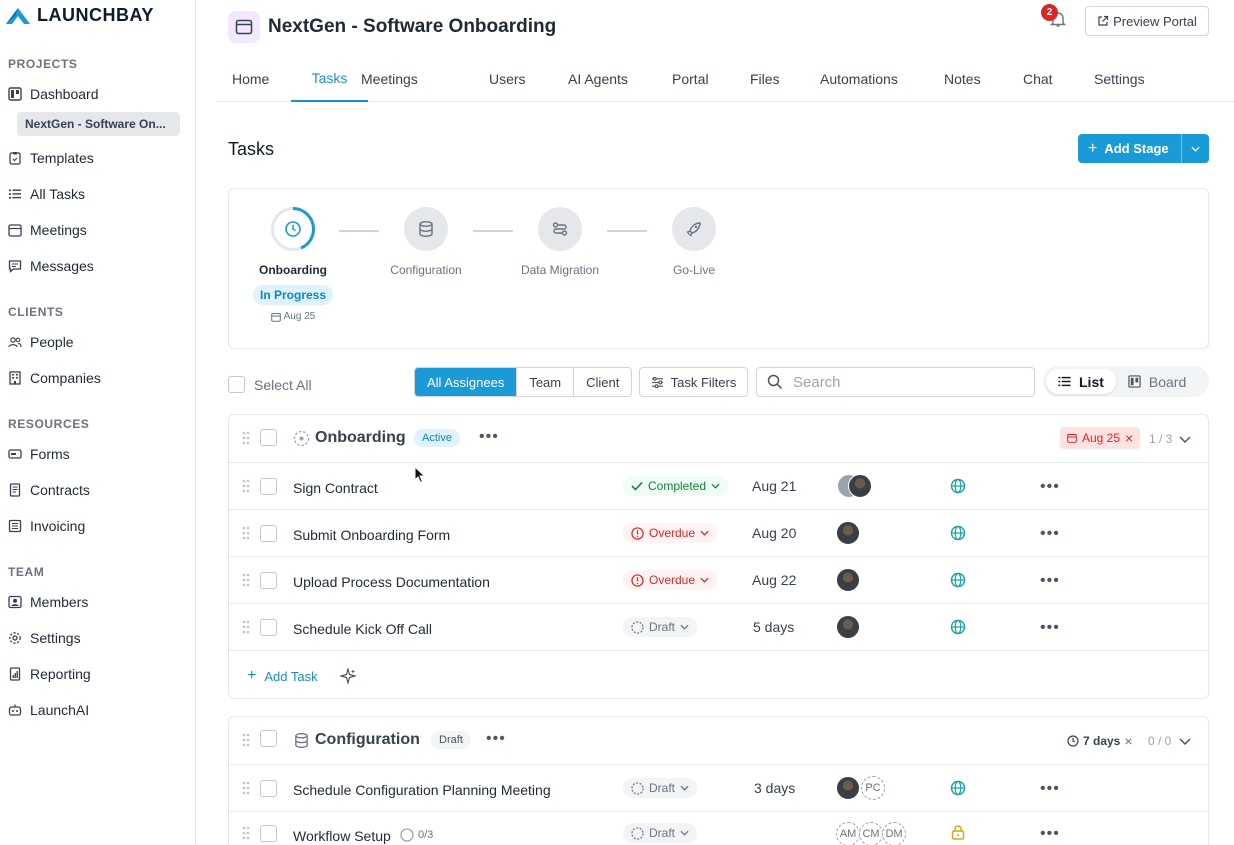 The height and width of the screenshot is (845, 1234). What do you see at coordinates (1038, 79) in the screenshot?
I see `tab-chat: Chat` at bounding box center [1038, 79].